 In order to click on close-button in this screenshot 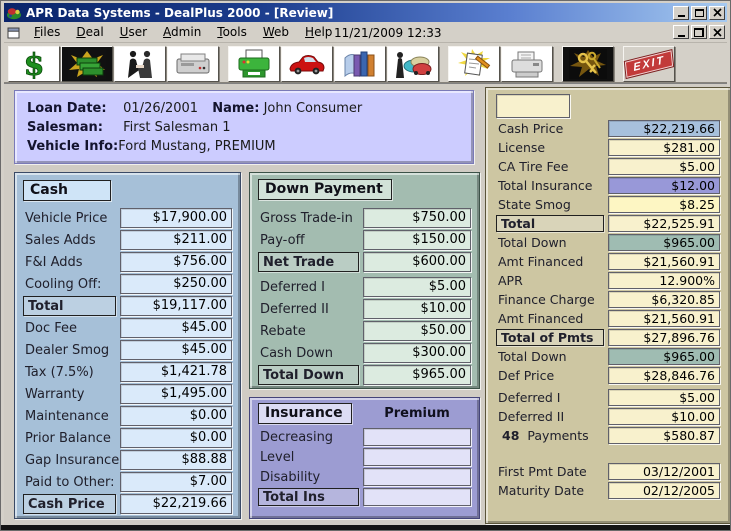, I will do `click(717, 12)`.